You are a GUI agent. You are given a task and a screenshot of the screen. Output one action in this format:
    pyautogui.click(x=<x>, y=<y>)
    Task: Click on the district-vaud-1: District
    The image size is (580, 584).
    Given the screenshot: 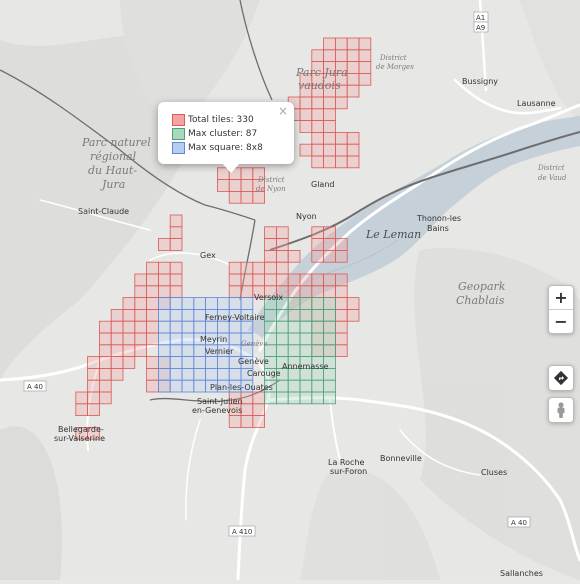 What is the action you would take?
    pyautogui.click(x=551, y=168)
    